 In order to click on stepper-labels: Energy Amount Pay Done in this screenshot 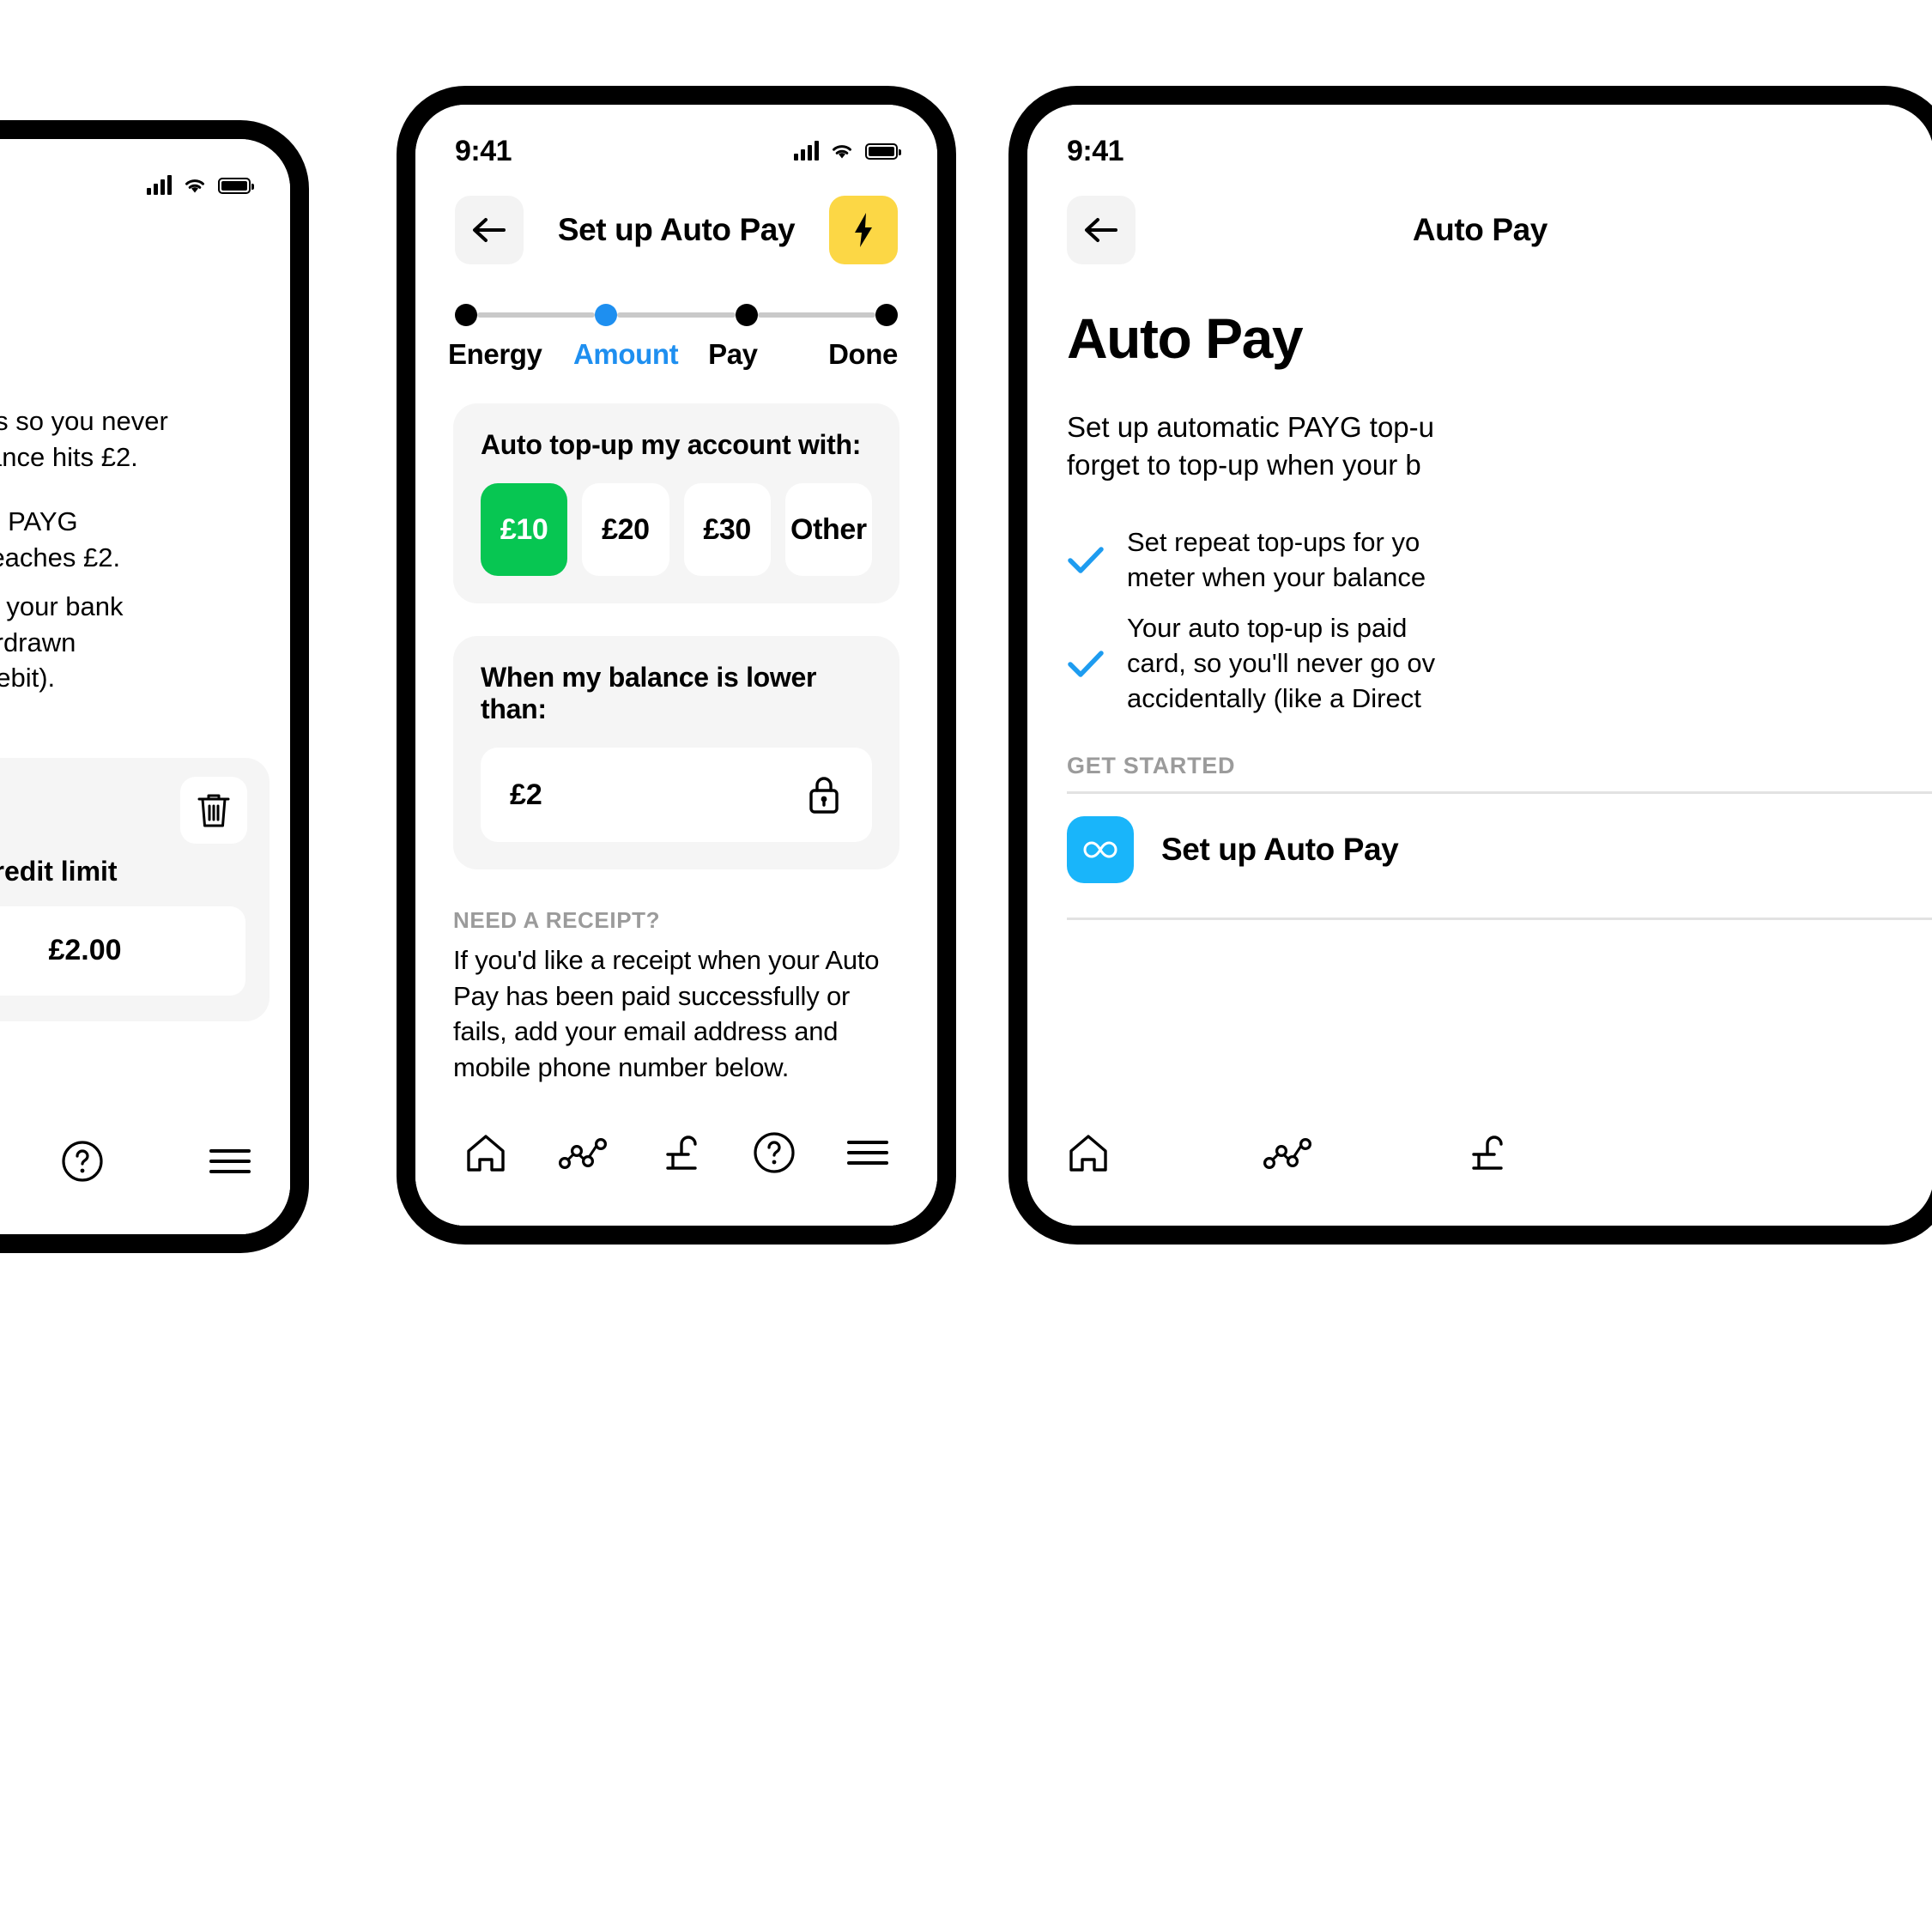, I will do `click(673, 355)`.